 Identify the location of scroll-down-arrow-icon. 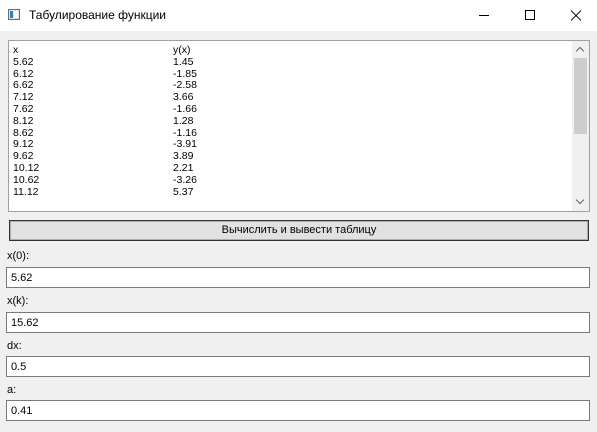
(580, 202).